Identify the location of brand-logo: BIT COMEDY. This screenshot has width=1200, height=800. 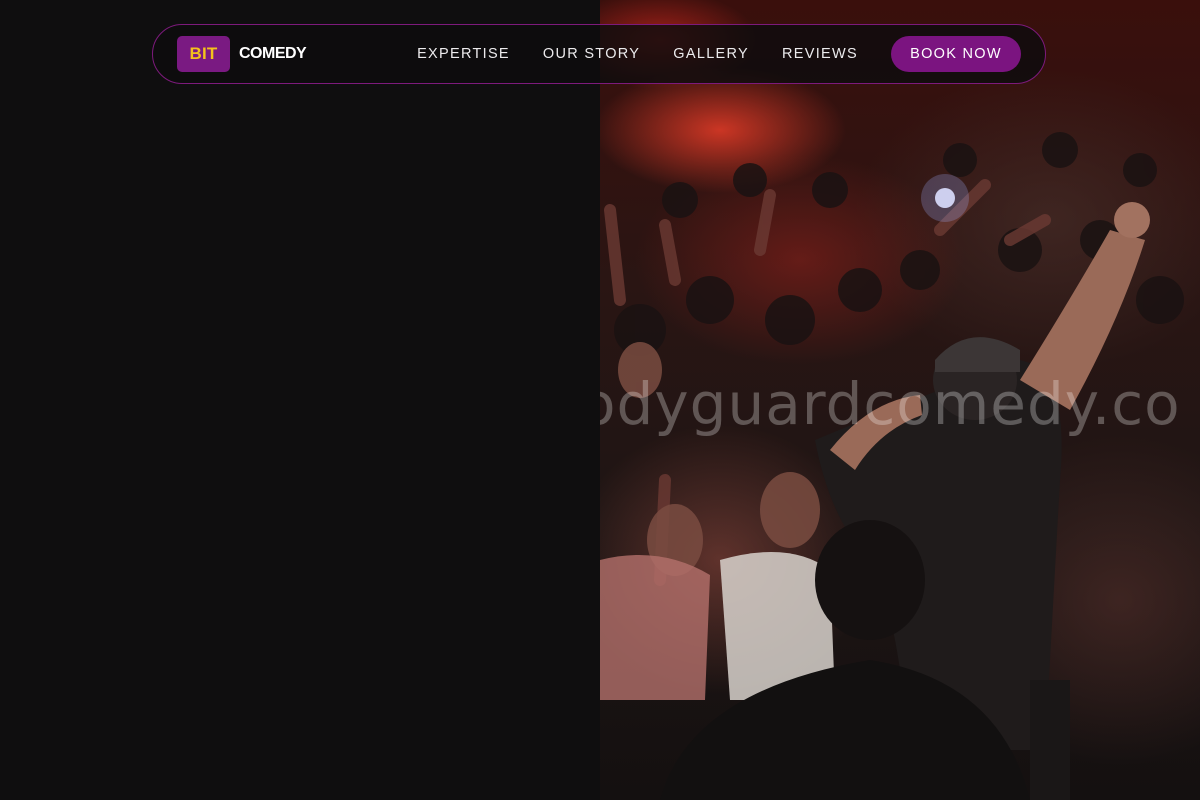
(242, 54).